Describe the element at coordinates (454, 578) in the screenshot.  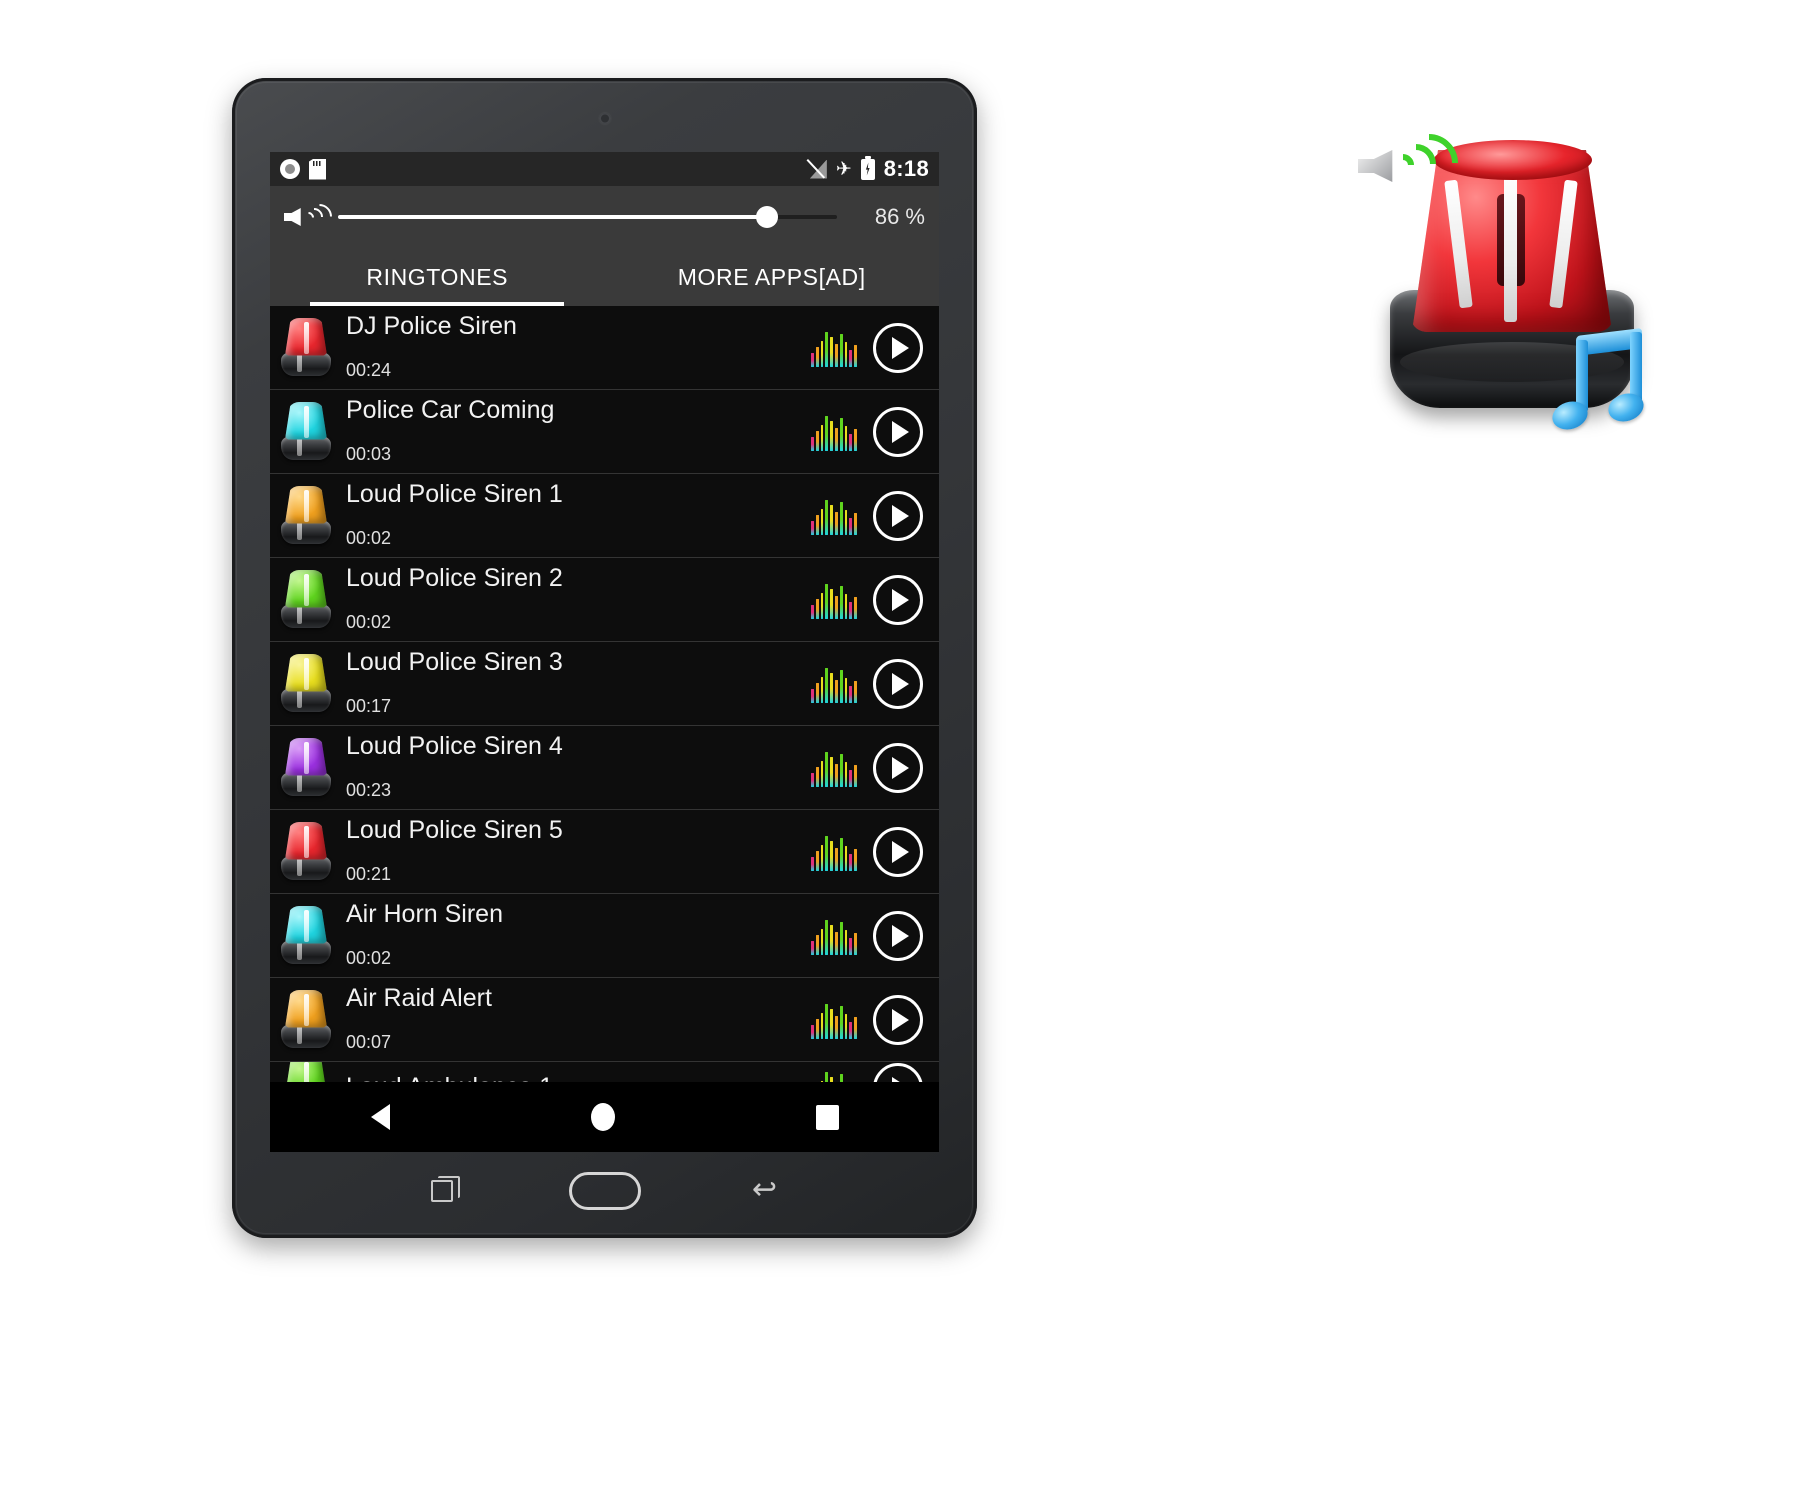
I see `ringtone-title: Loud Police Siren 2` at that location.